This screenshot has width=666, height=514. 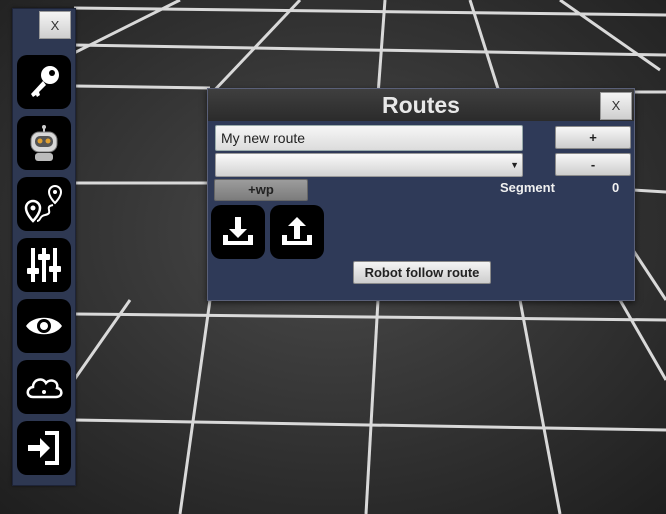 I want to click on route-pin-icon, so click(x=43, y=203).